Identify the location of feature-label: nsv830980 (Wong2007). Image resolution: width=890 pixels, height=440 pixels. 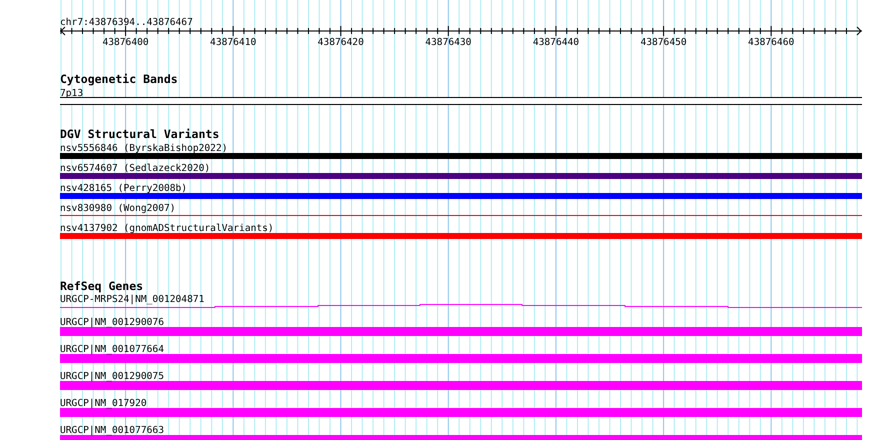
(118, 208).